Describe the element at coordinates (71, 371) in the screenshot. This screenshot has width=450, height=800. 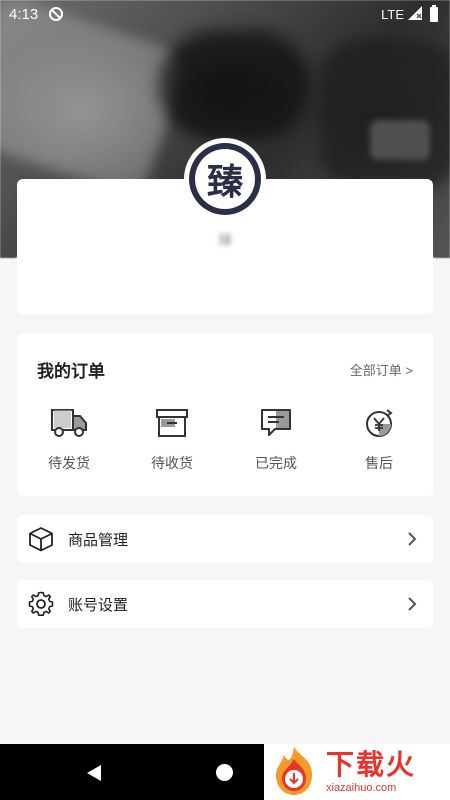
I see `orders-title: 我的订单` at that location.